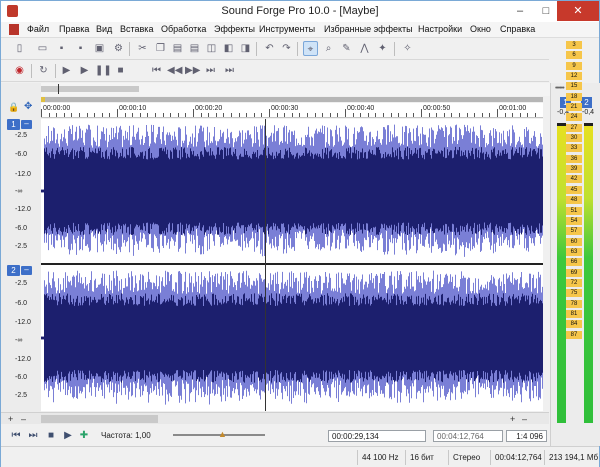 The height and width of the screenshot is (467, 600). What do you see at coordinates (66, 70) in the screenshot?
I see `play-all-icon: ▶` at bounding box center [66, 70].